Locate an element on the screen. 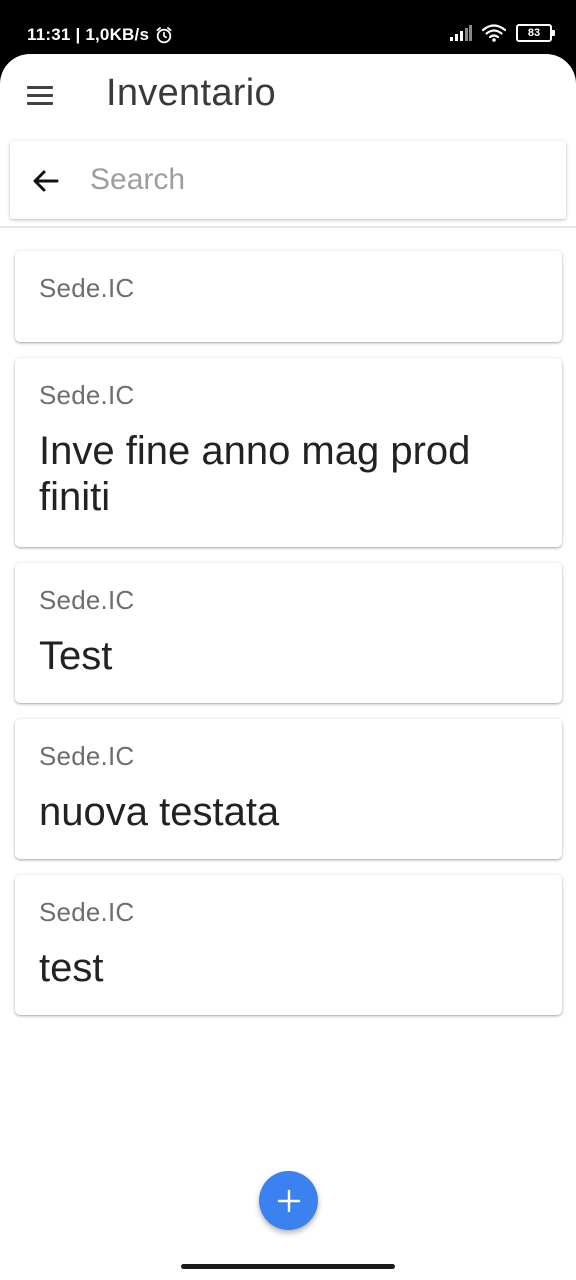 The height and width of the screenshot is (1280, 576). wifi-icon is located at coordinates (494, 33).